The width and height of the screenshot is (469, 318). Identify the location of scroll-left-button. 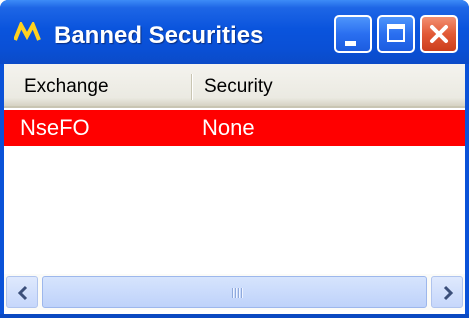
(22, 292).